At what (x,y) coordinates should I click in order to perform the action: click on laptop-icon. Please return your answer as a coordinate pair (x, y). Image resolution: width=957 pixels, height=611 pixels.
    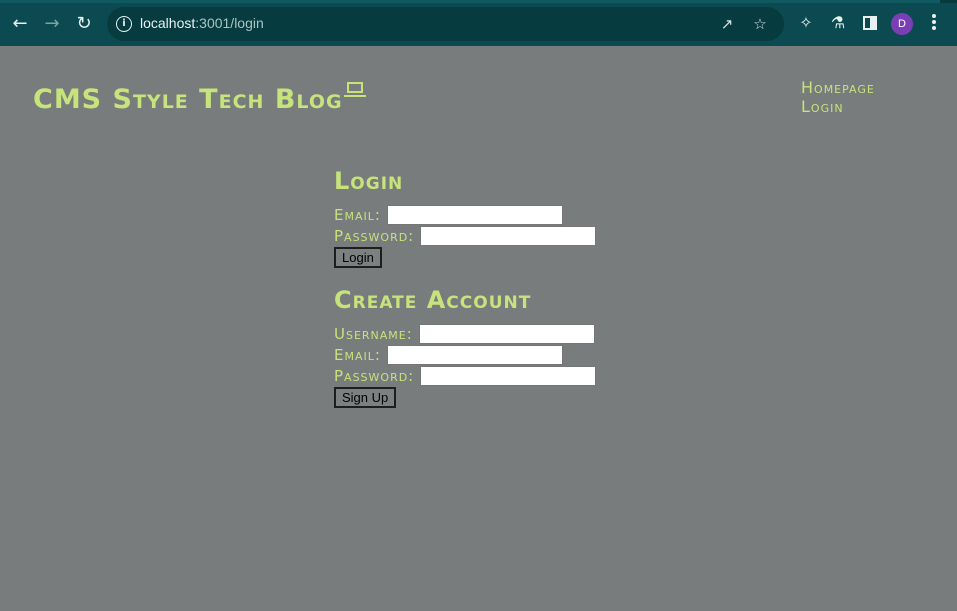
    Looking at the image, I should click on (354, 91).